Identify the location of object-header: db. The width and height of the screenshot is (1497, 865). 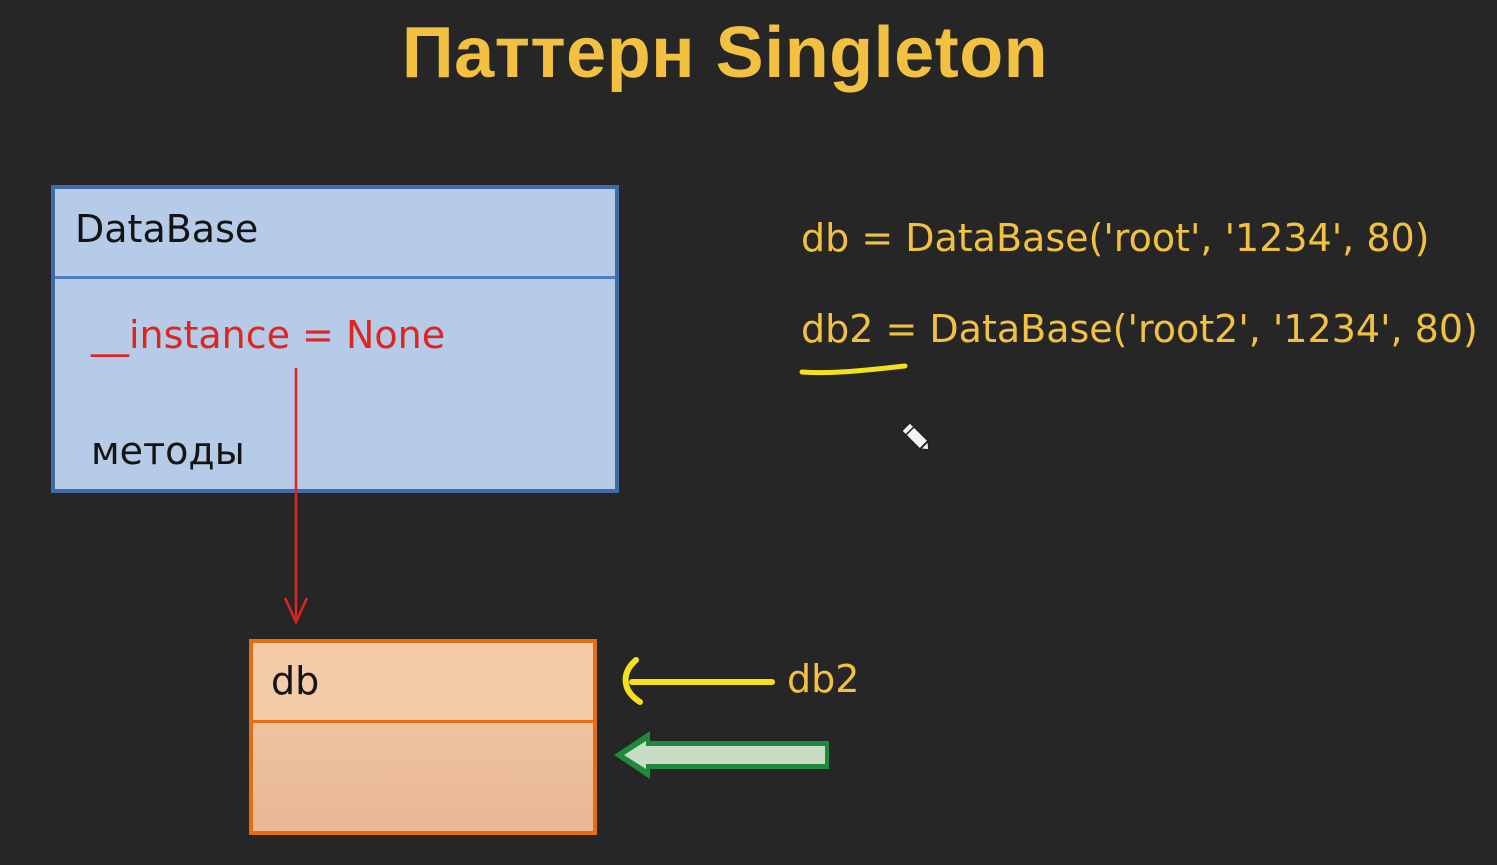
(423, 683).